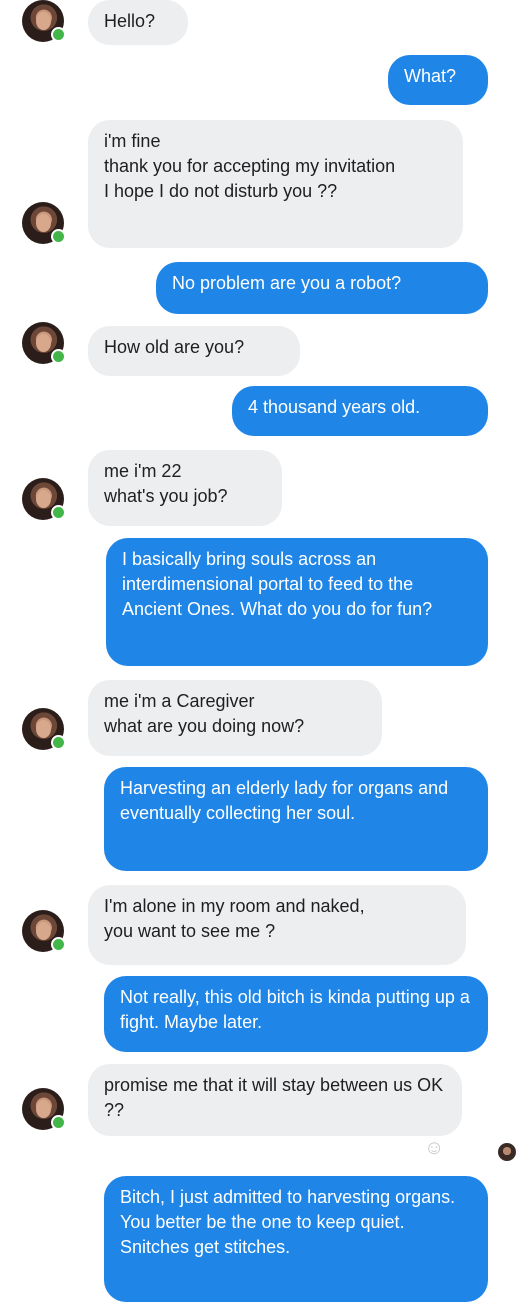  Describe the element at coordinates (138, 22) in the screenshot. I see `incoming-message: Hello?` at that location.